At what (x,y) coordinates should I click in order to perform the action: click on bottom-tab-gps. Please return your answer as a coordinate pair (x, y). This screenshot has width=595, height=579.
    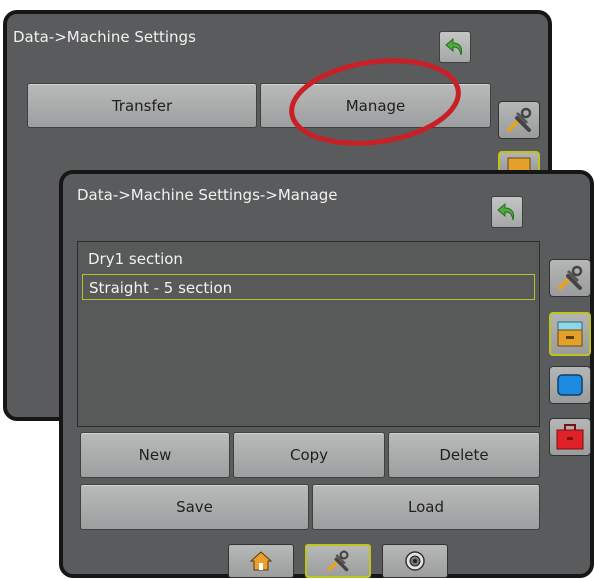
    Looking at the image, I should click on (415, 561).